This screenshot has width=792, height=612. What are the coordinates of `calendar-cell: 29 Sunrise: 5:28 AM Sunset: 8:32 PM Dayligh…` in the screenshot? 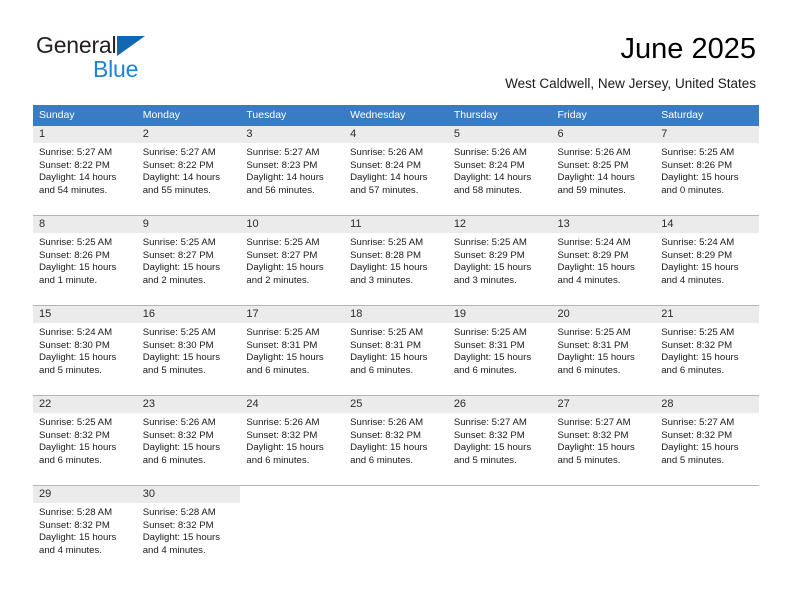 It's located at (85, 530).